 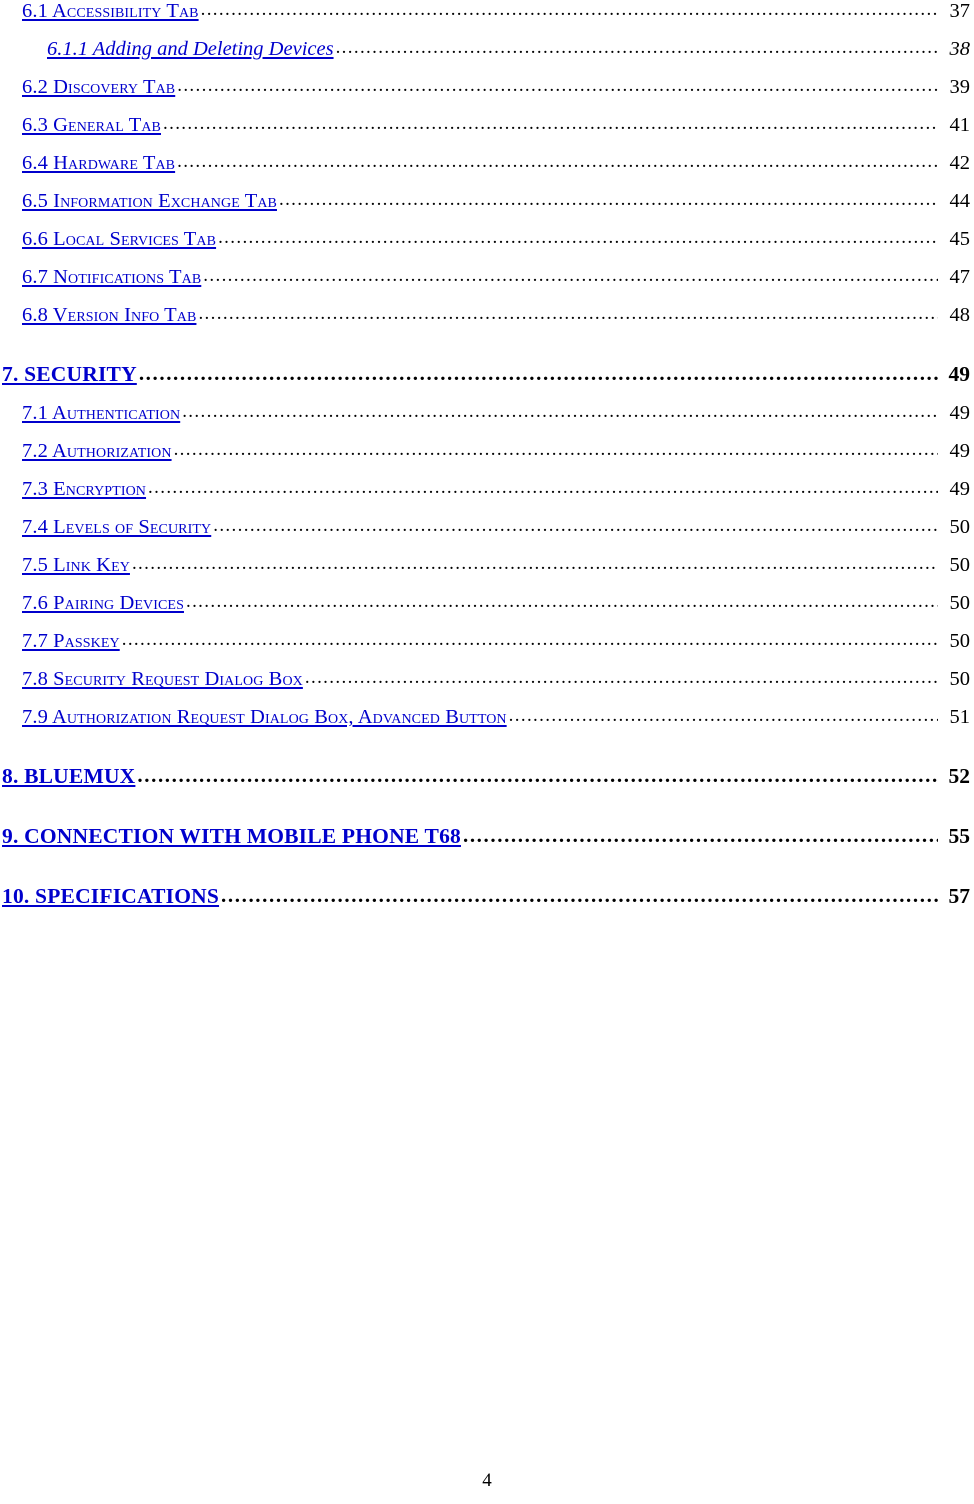 I want to click on toc-entry-title: 6.6 Local Services Tab, so click(x=119, y=239).